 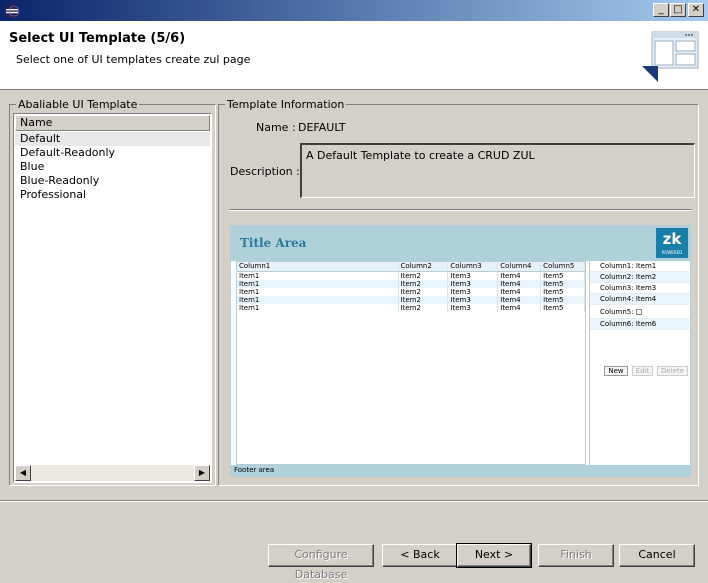 I want to click on preview-form-row: Column4: Item4, so click(x=639, y=299).